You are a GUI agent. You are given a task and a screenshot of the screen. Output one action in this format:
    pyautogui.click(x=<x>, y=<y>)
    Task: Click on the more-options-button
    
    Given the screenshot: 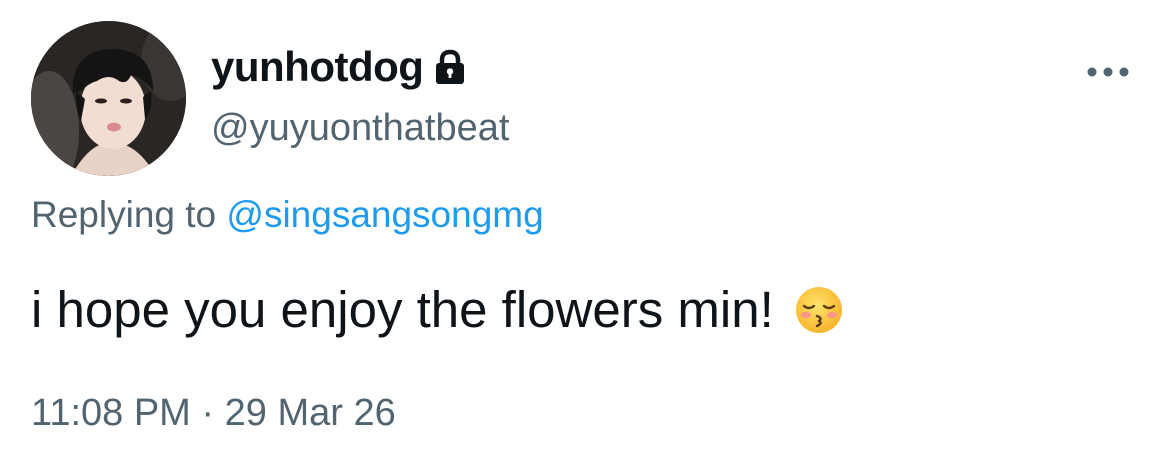 What is the action you would take?
    pyautogui.click(x=1108, y=72)
    